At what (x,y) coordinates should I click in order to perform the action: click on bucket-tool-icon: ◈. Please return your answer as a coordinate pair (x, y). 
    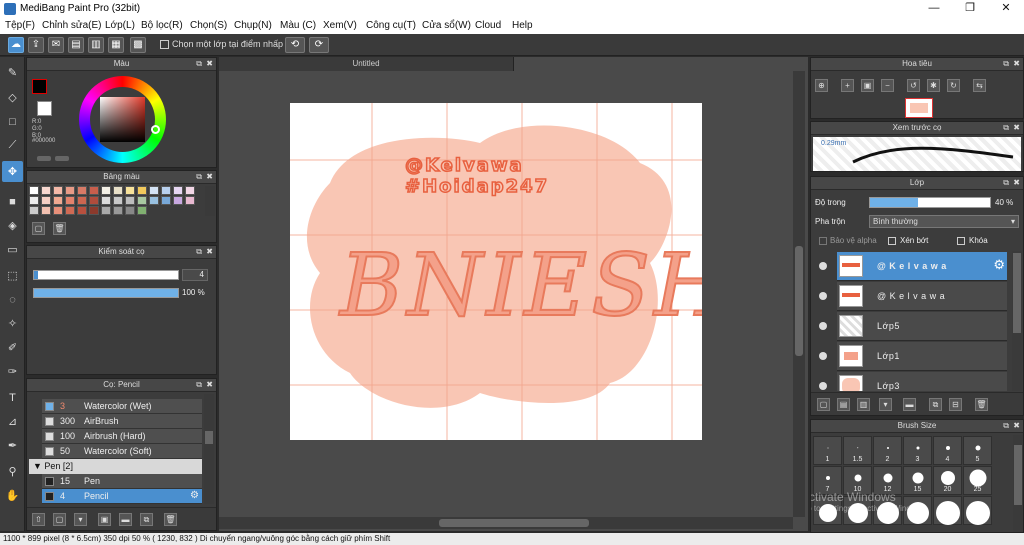
    Looking at the image, I should click on (12, 225).